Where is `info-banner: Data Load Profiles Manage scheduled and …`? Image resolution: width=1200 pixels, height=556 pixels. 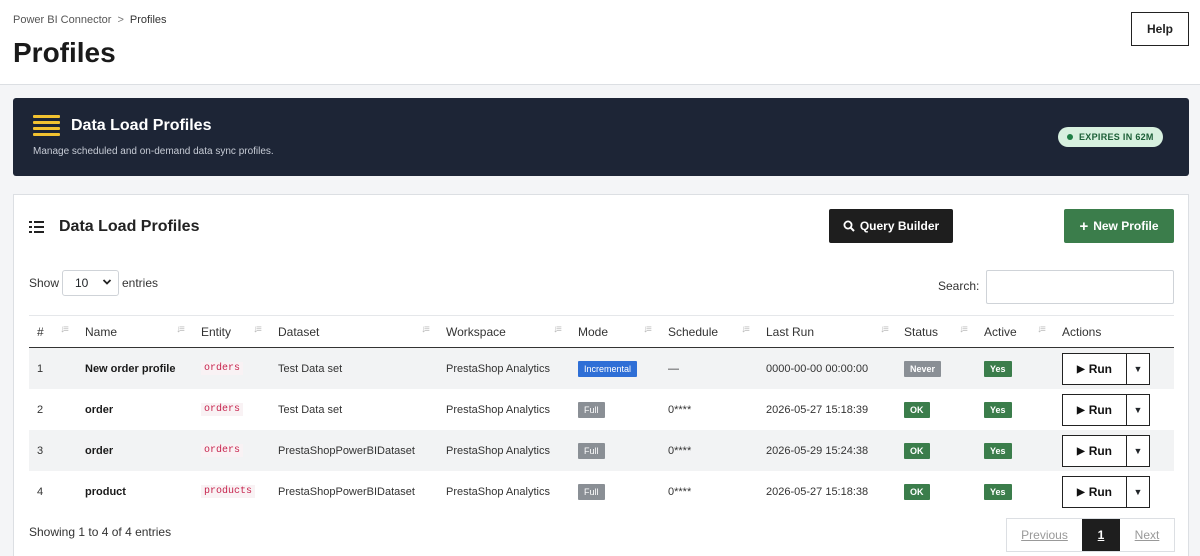 info-banner: Data Load Profiles Manage scheduled and … is located at coordinates (601, 137).